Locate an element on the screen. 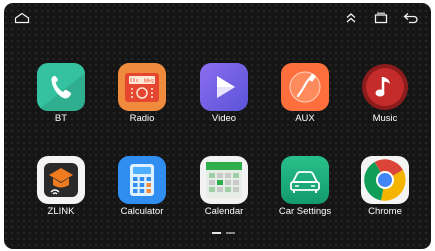 The width and height of the screenshot is (435, 251). app-label: Radio is located at coordinates (142, 118).